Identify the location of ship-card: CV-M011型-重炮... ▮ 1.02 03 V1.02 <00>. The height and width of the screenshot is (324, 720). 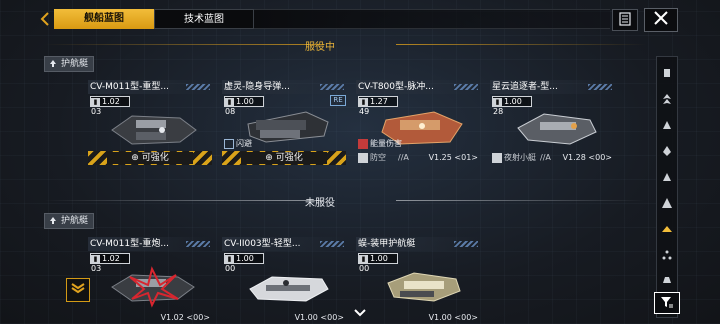
(150, 279).